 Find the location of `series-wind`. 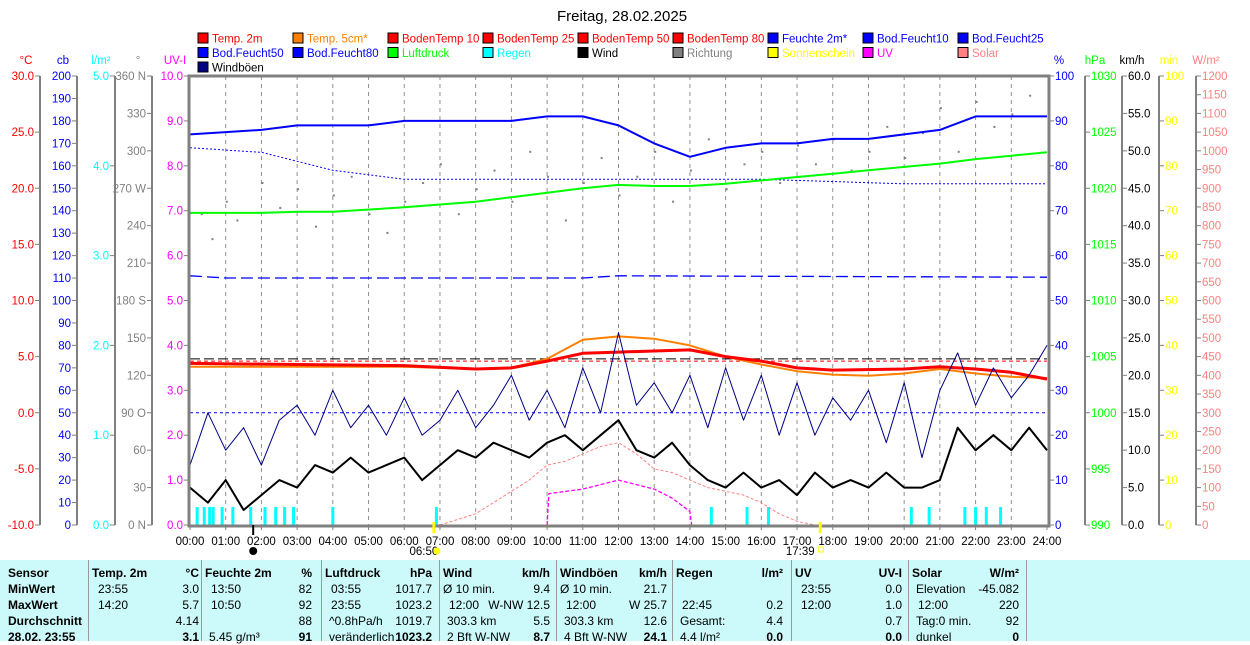

series-wind is located at coordinates (618, 465).